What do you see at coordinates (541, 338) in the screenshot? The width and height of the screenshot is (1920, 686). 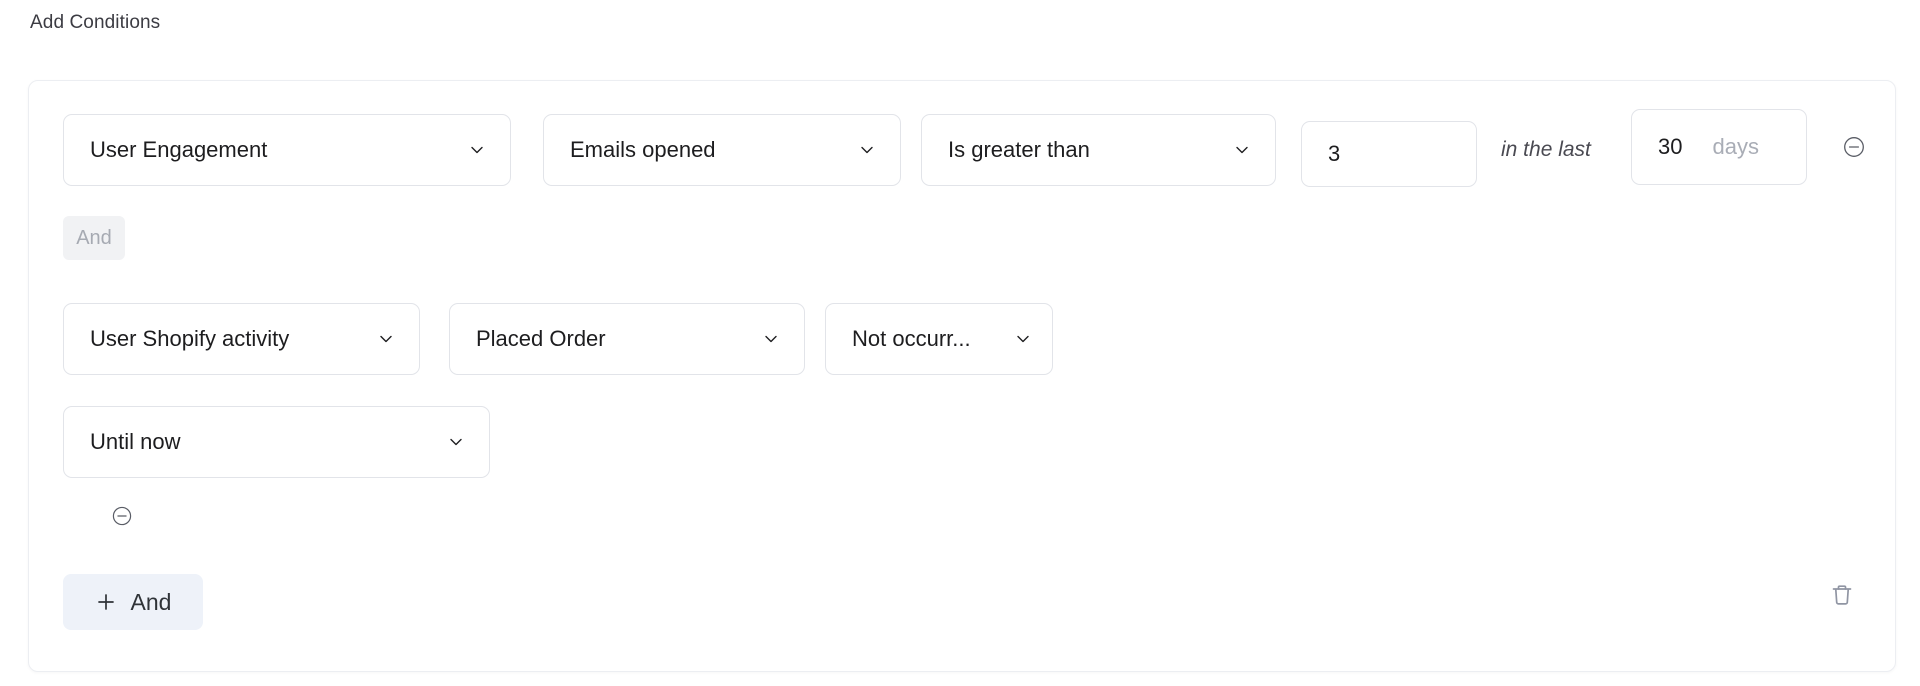 I see `condition-2-attribute-label: Placed Order` at bounding box center [541, 338].